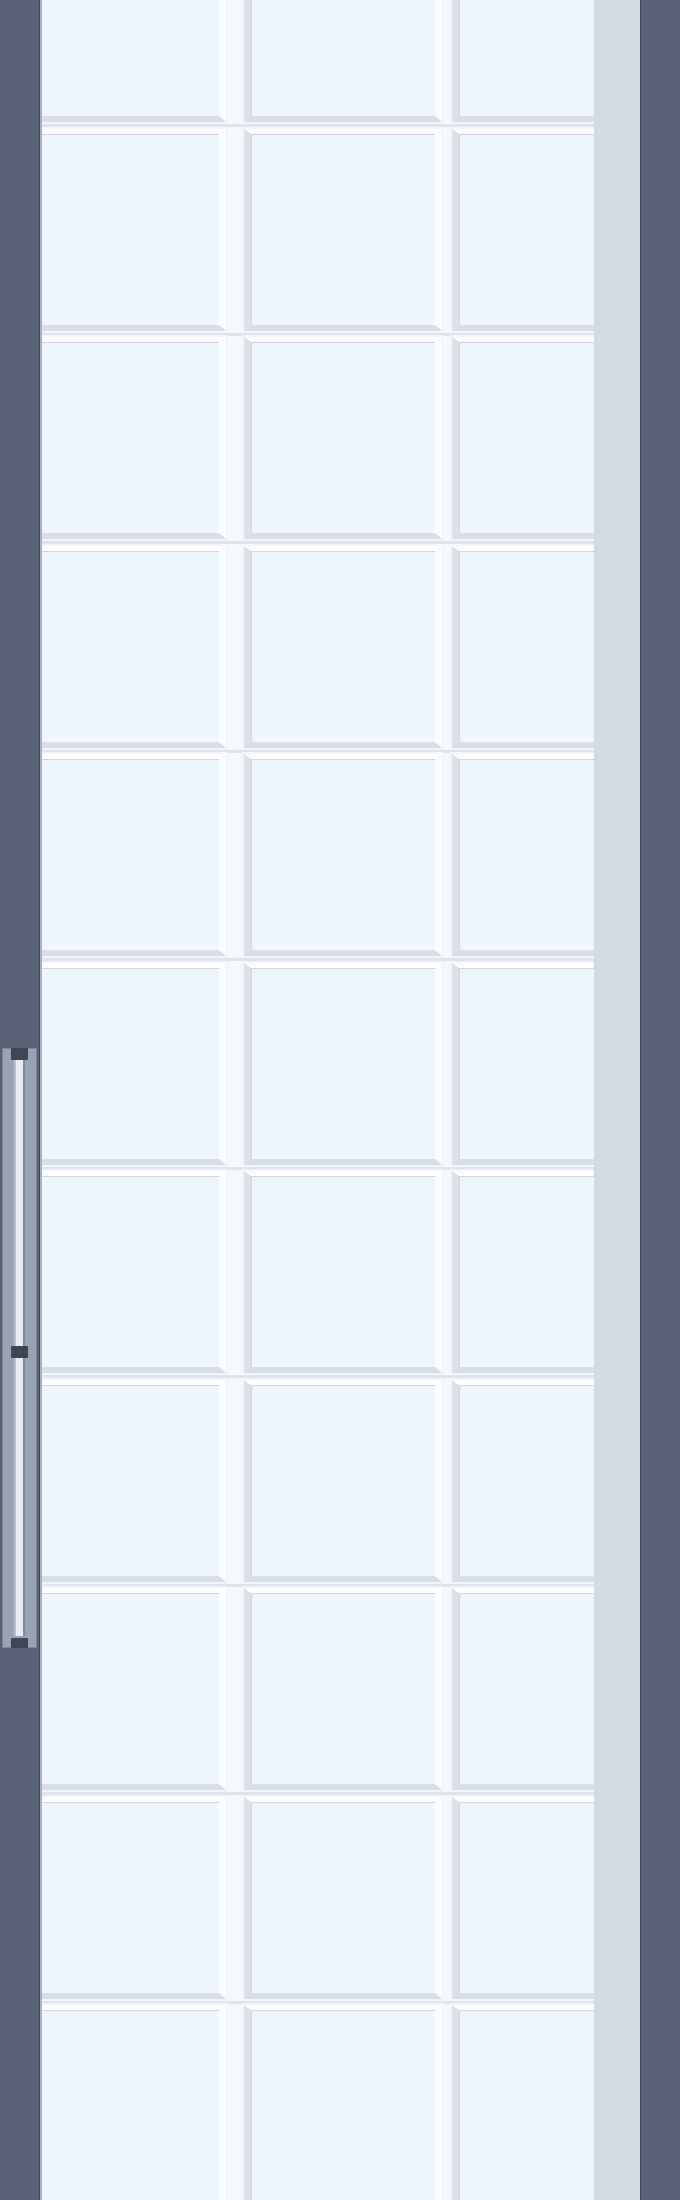 This screenshot has height=2200, width=680. What do you see at coordinates (19, 1643) in the screenshot?
I see `handle-cap-bottom` at bounding box center [19, 1643].